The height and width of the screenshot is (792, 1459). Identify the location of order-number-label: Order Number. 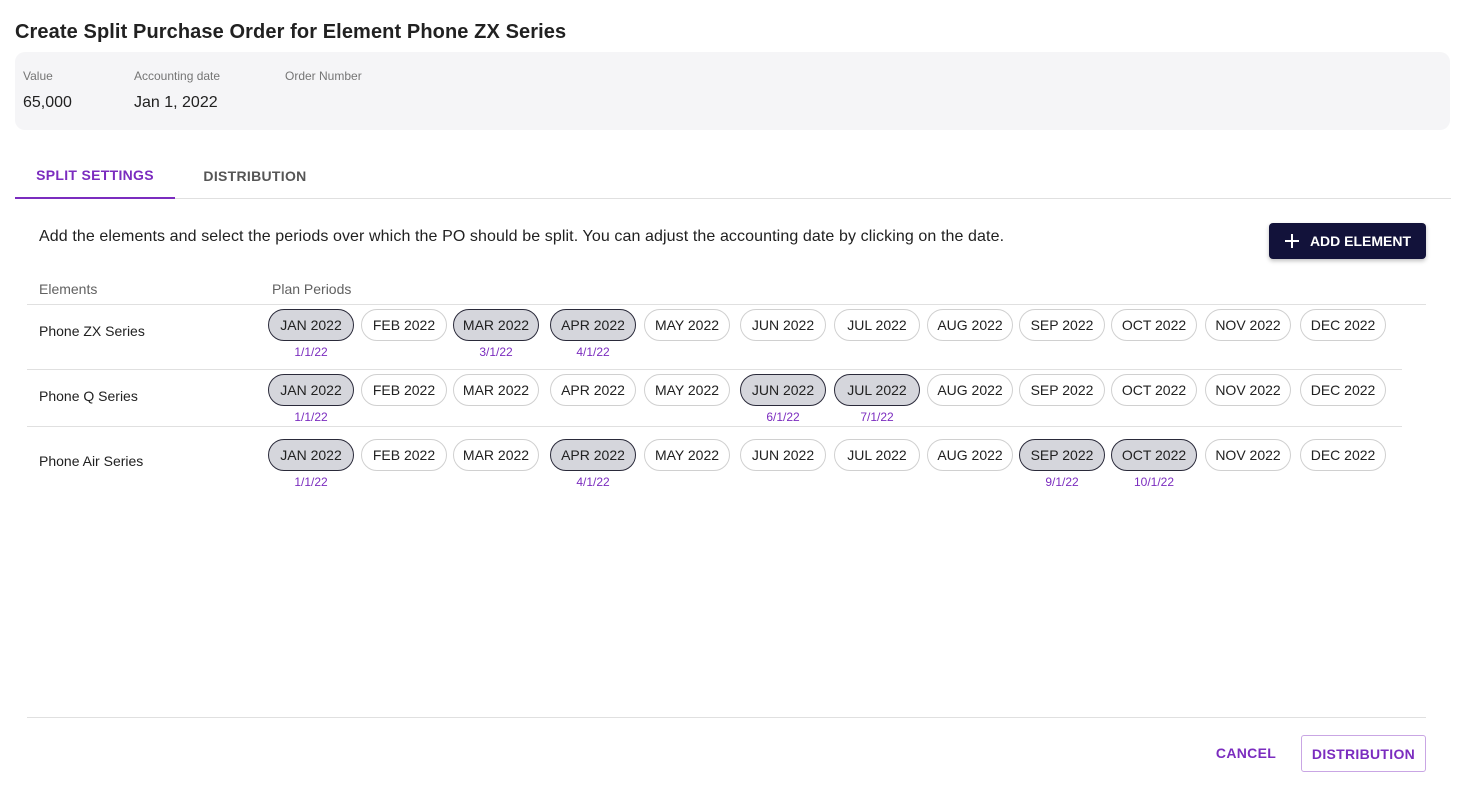
(323, 76).